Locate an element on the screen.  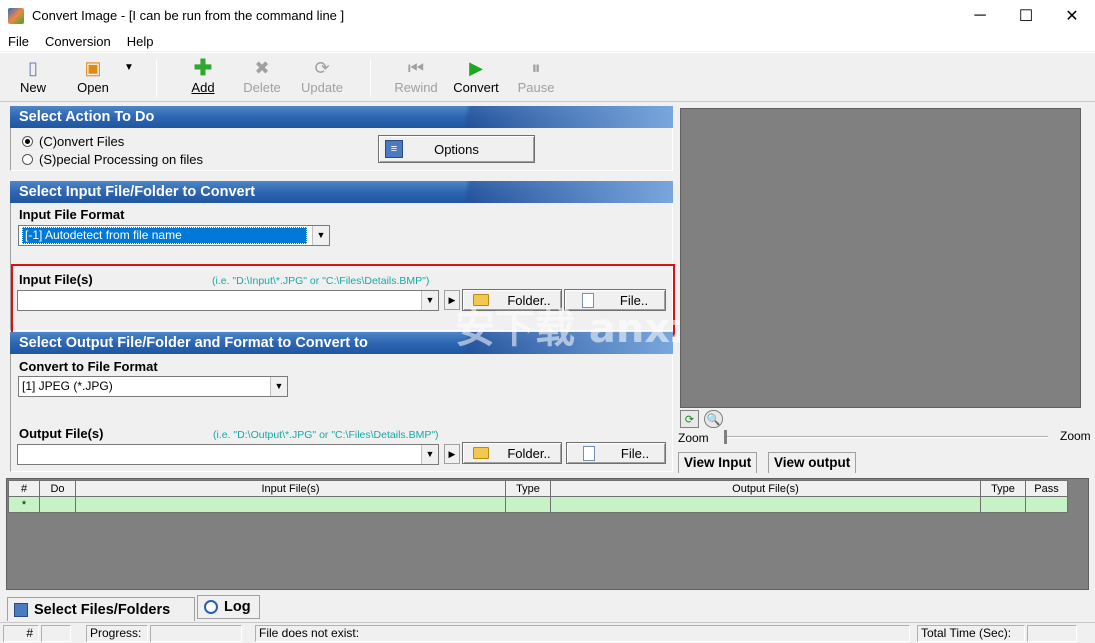
add-button: ✚ Add is located at coordinates (203, 78).